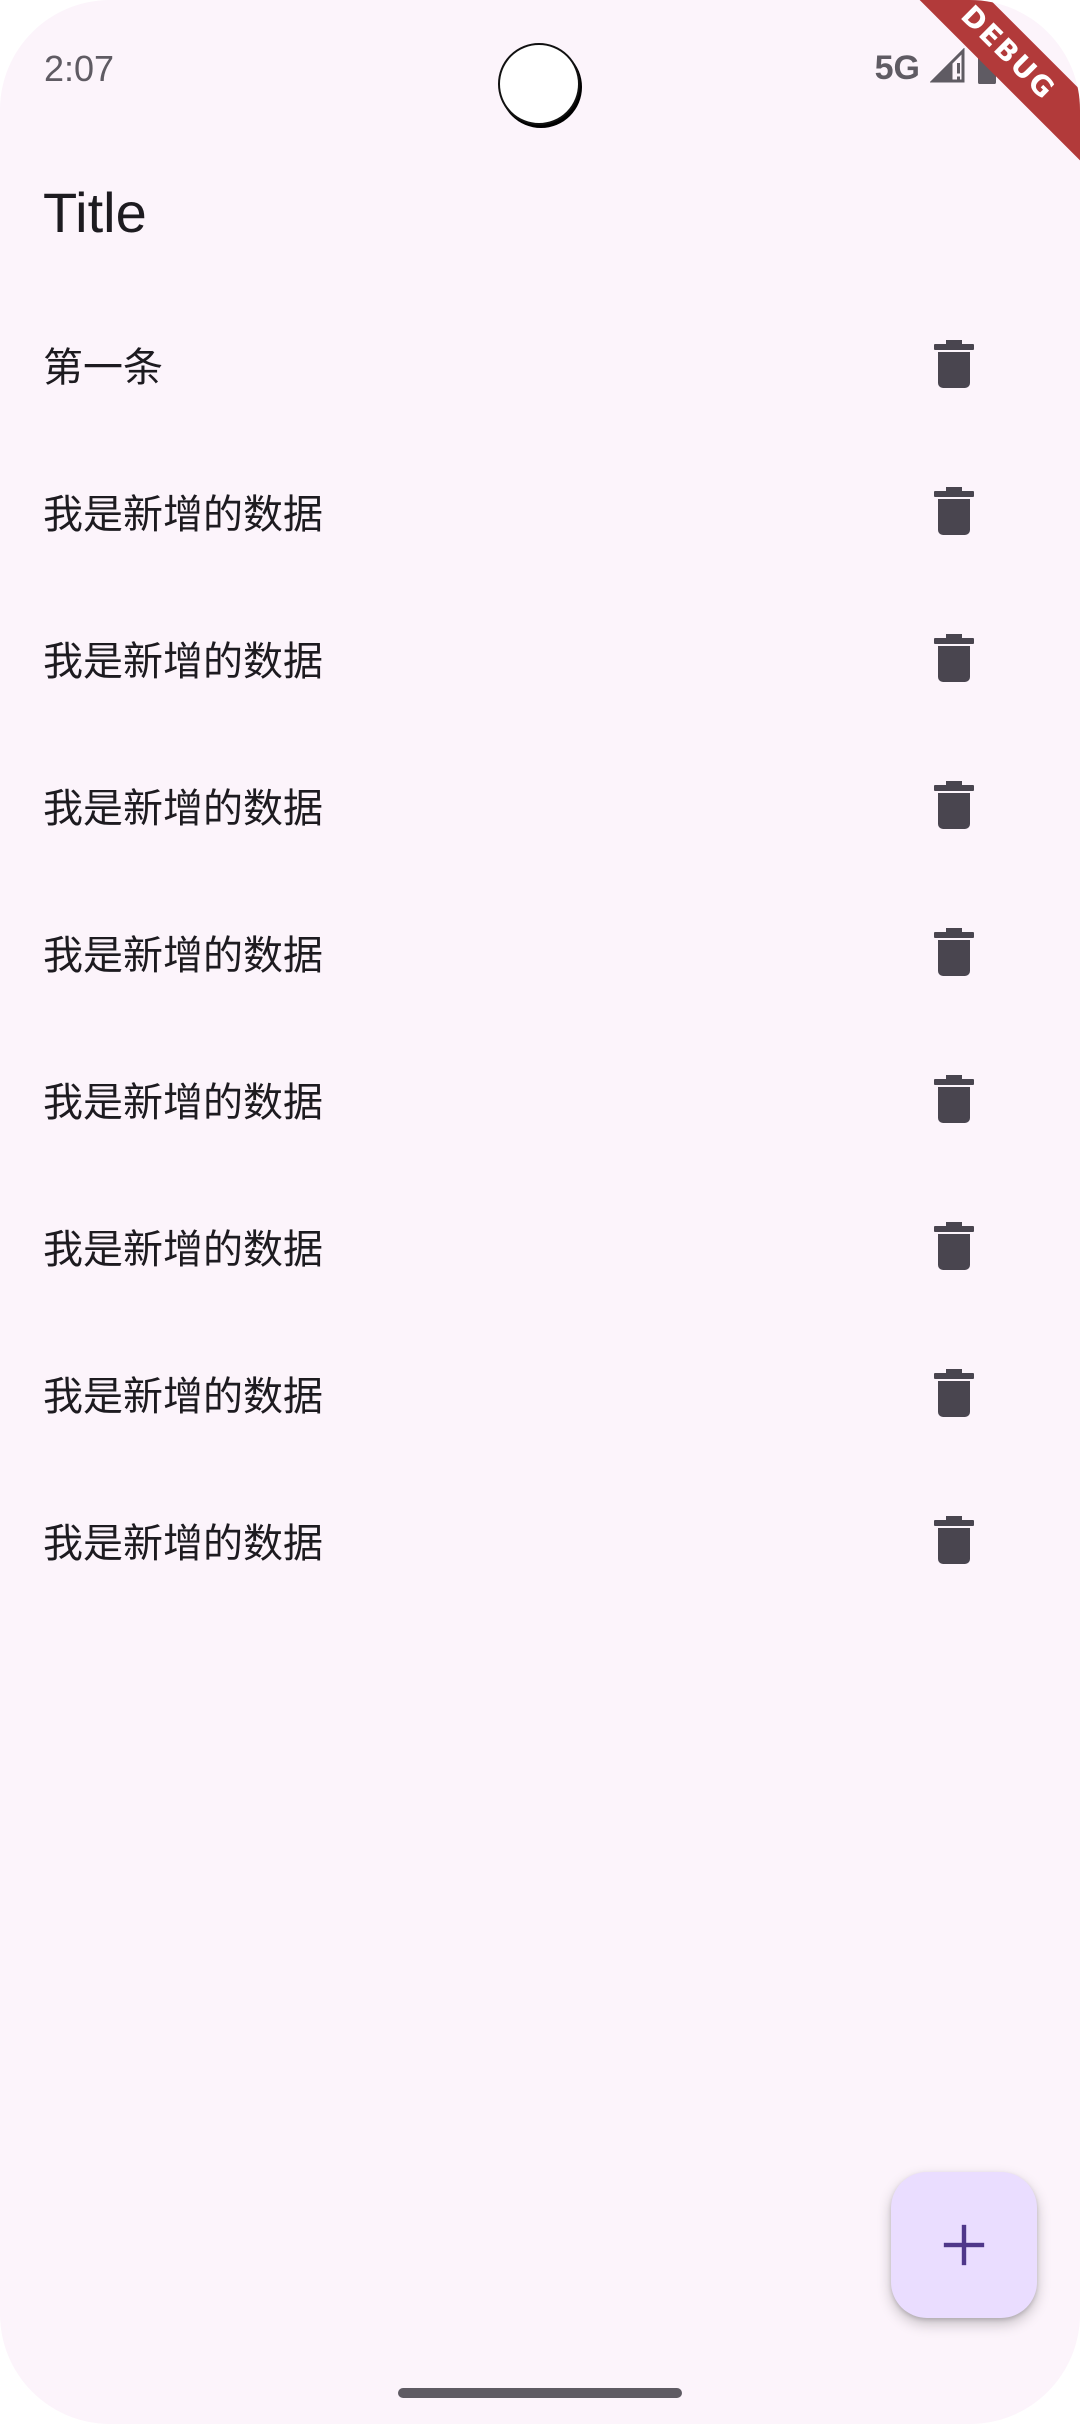 The width and height of the screenshot is (1080, 2424). Describe the element at coordinates (103, 367) in the screenshot. I see `list-item-label: 第一条` at that location.